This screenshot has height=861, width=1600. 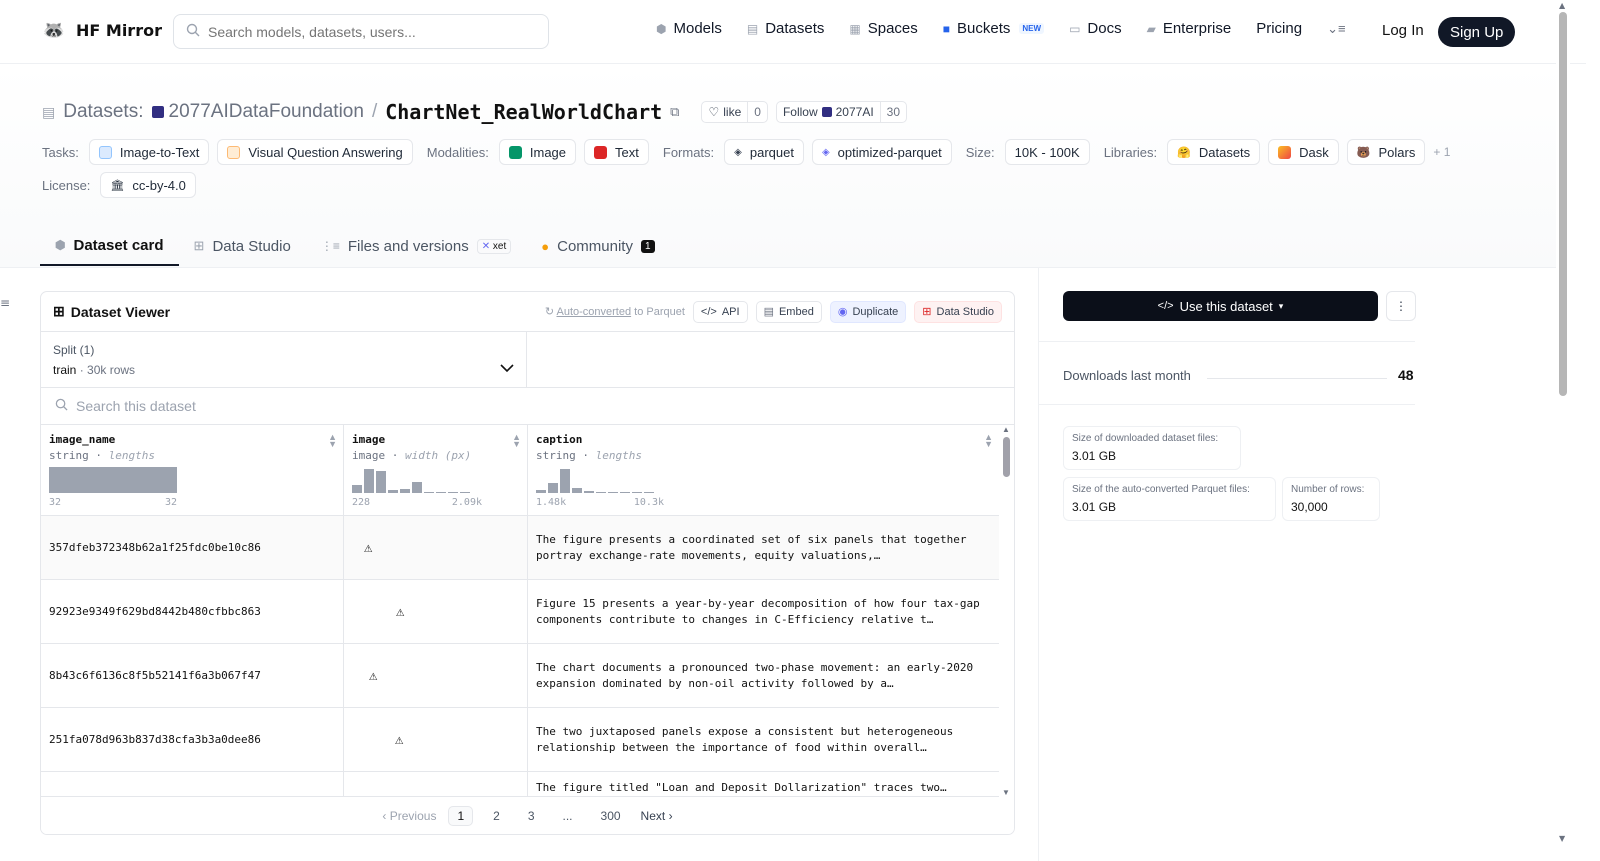 I want to click on chevron-down-icon: ▾, so click(x=1281, y=305).